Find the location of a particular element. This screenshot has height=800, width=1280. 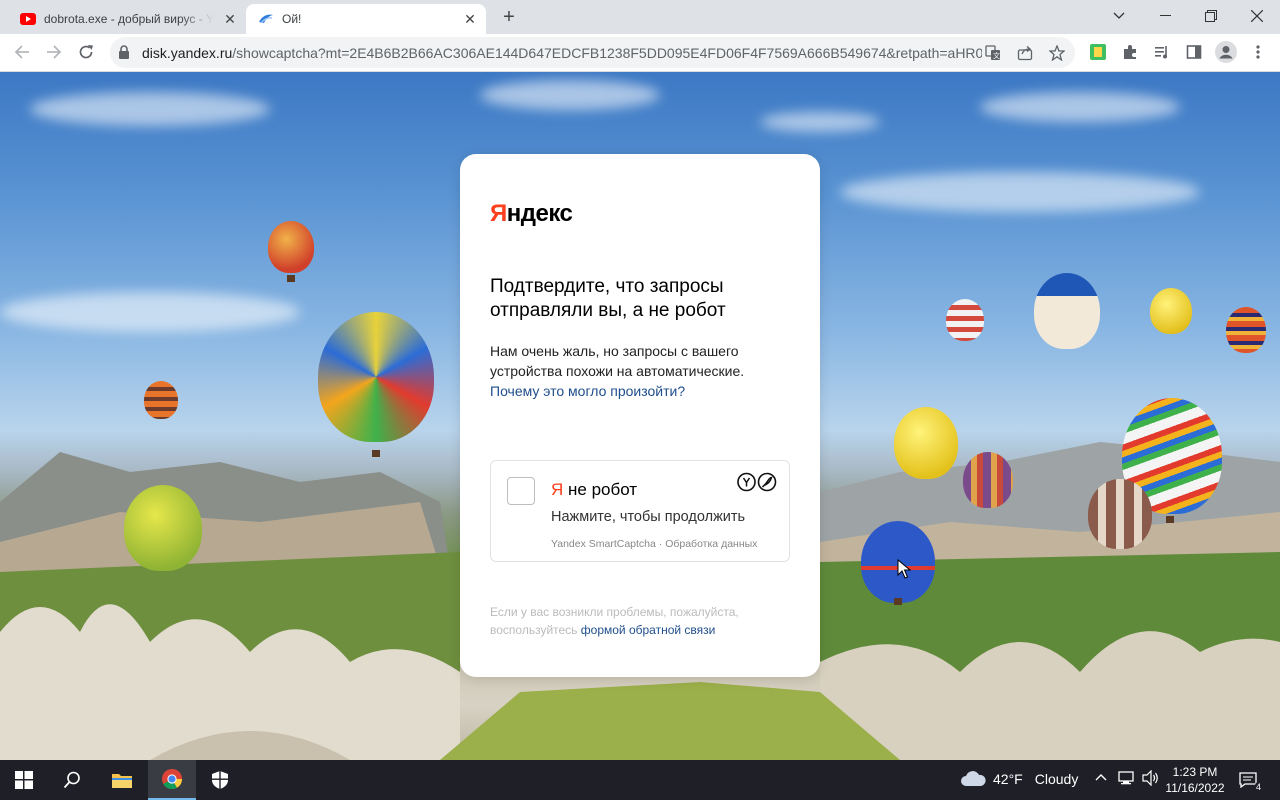

why-link: Почему это могло произойти? is located at coordinates (587, 391).